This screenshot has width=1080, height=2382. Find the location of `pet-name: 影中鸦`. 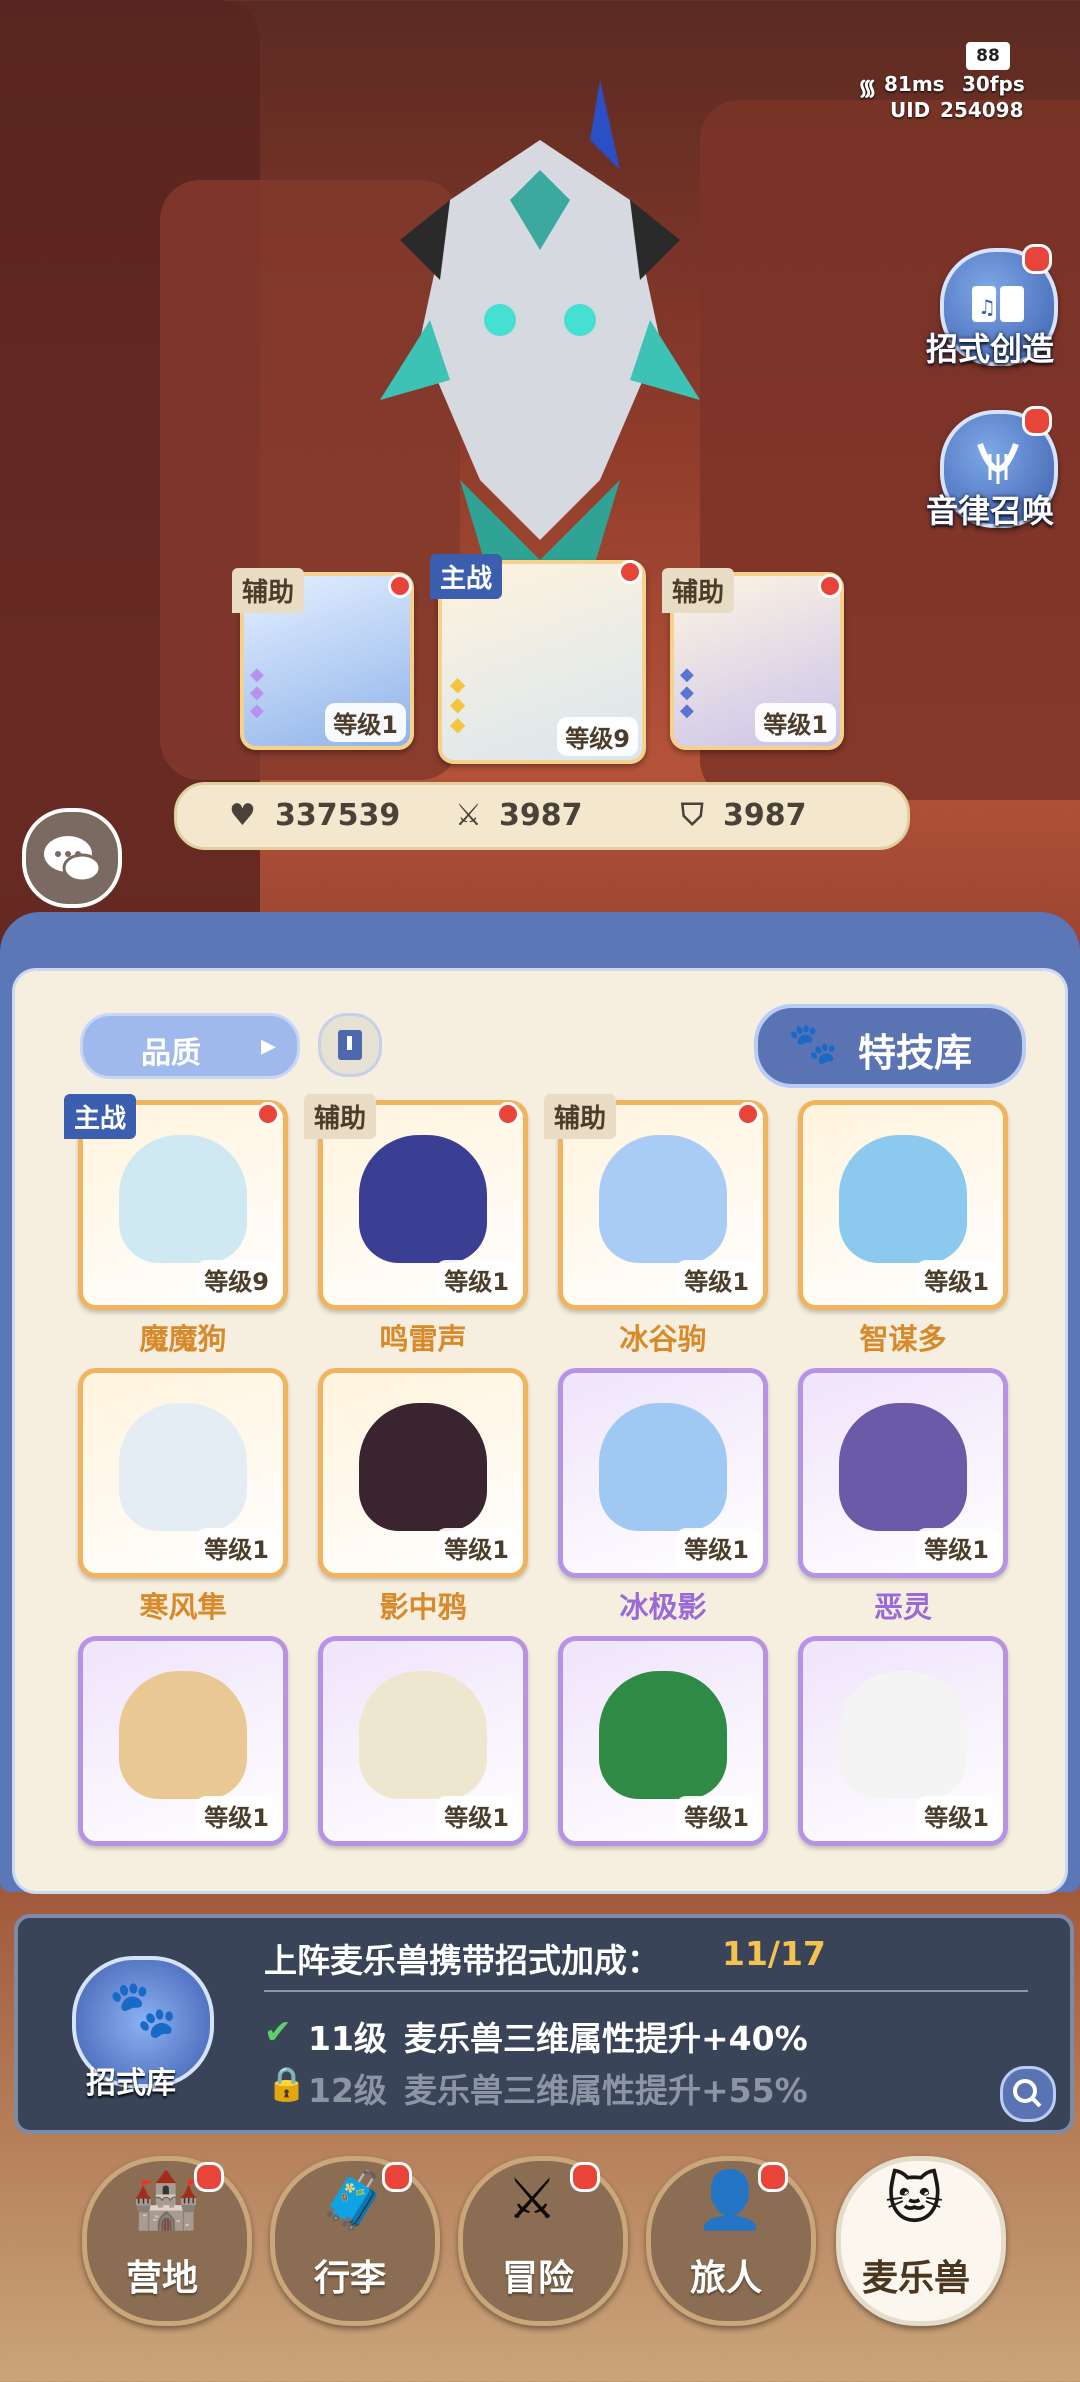

pet-name: 影中鸦 is located at coordinates (423, 1607).